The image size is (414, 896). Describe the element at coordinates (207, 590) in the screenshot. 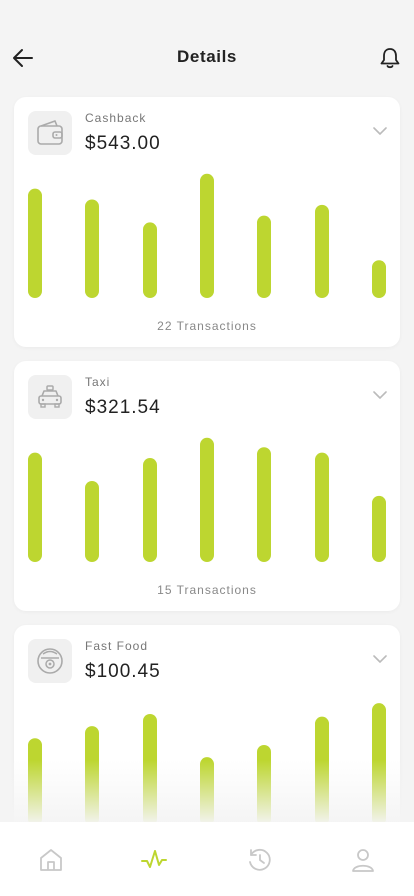

I see `transaction-count: 15 Transactions` at that location.